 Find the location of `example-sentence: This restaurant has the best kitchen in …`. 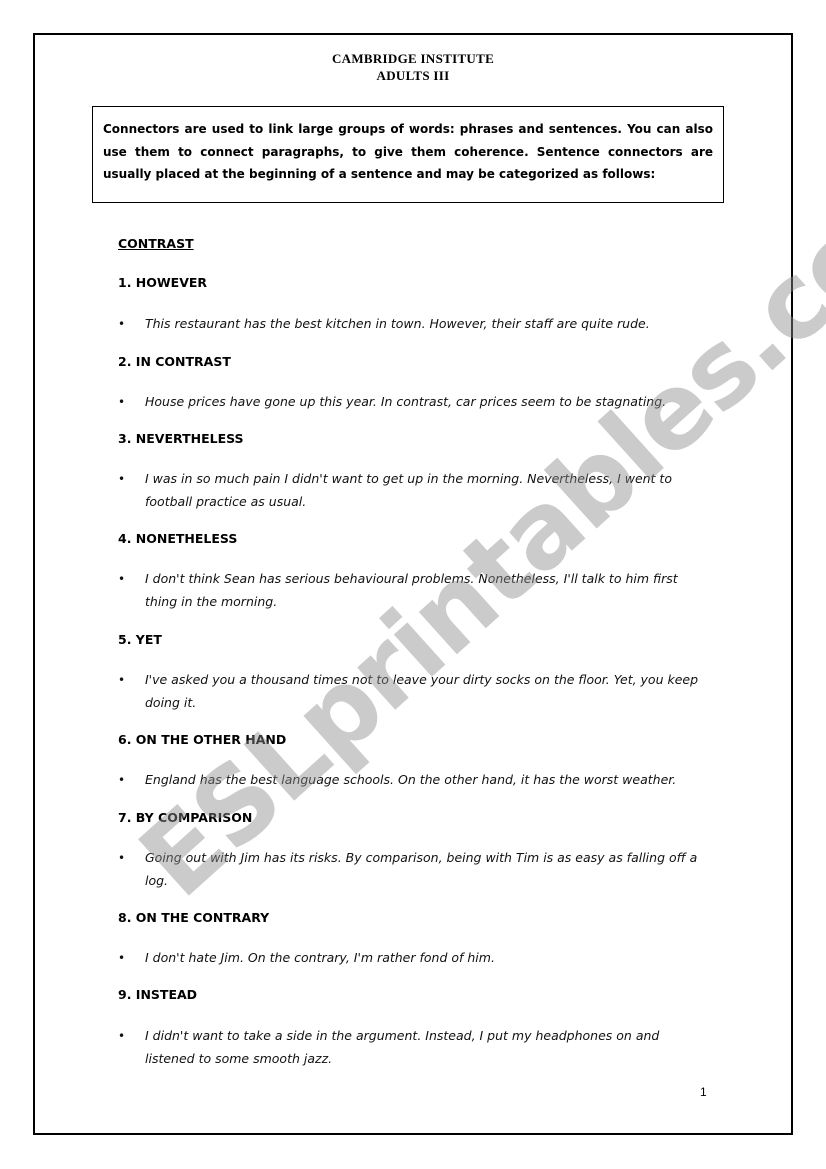

example-sentence: This restaurant has the best kitchen in … is located at coordinates (397, 323).